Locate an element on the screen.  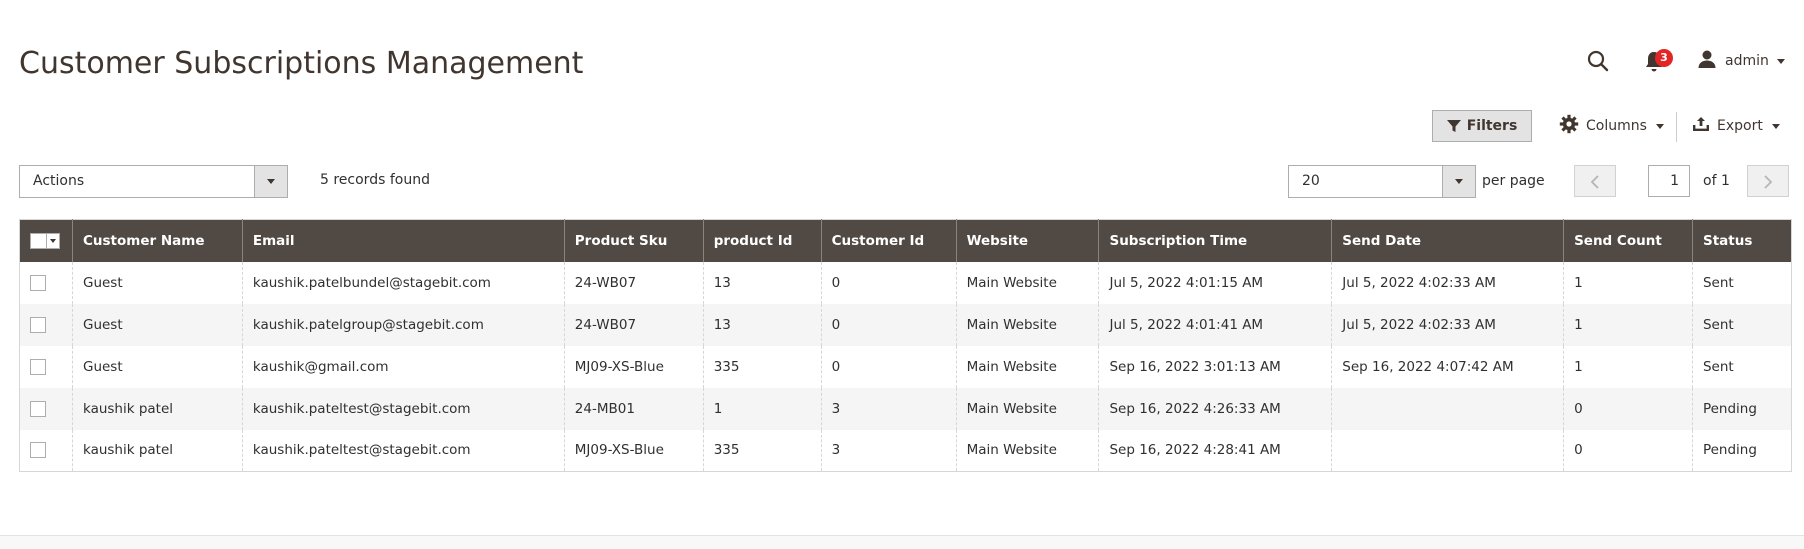
per-page-select: 20 is located at coordinates (1382, 181).